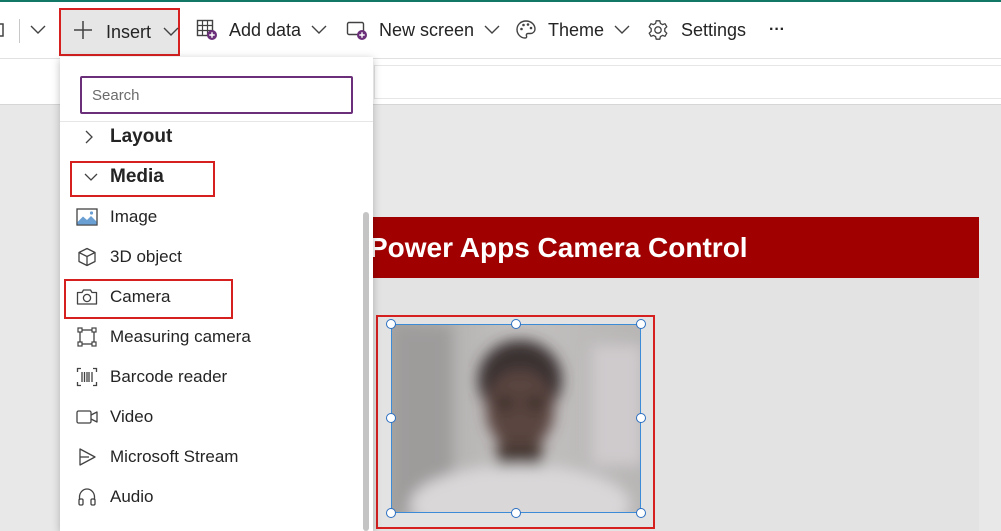 The image size is (1001, 531). What do you see at coordinates (148, 299) in the screenshot?
I see `camera-item-highlight-box` at bounding box center [148, 299].